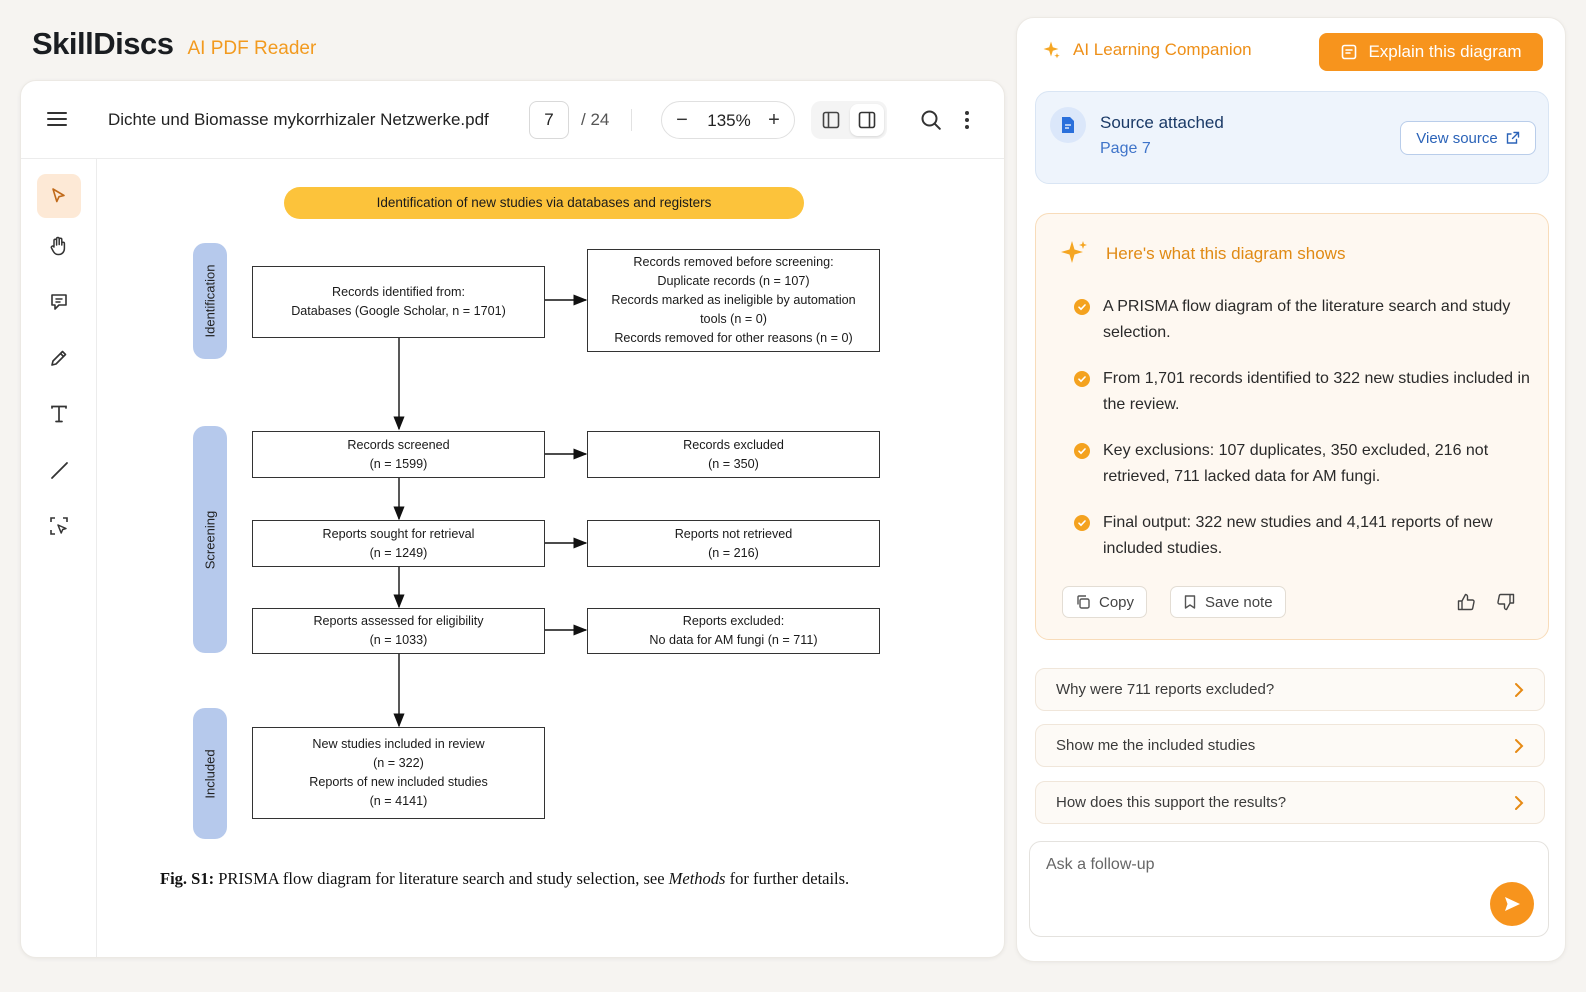 The height and width of the screenshot is (992, 1586). What do you see at coordinates (59, 414) in the screenshot?
I see `text-tool-icon` at bounding box center [59, 414].